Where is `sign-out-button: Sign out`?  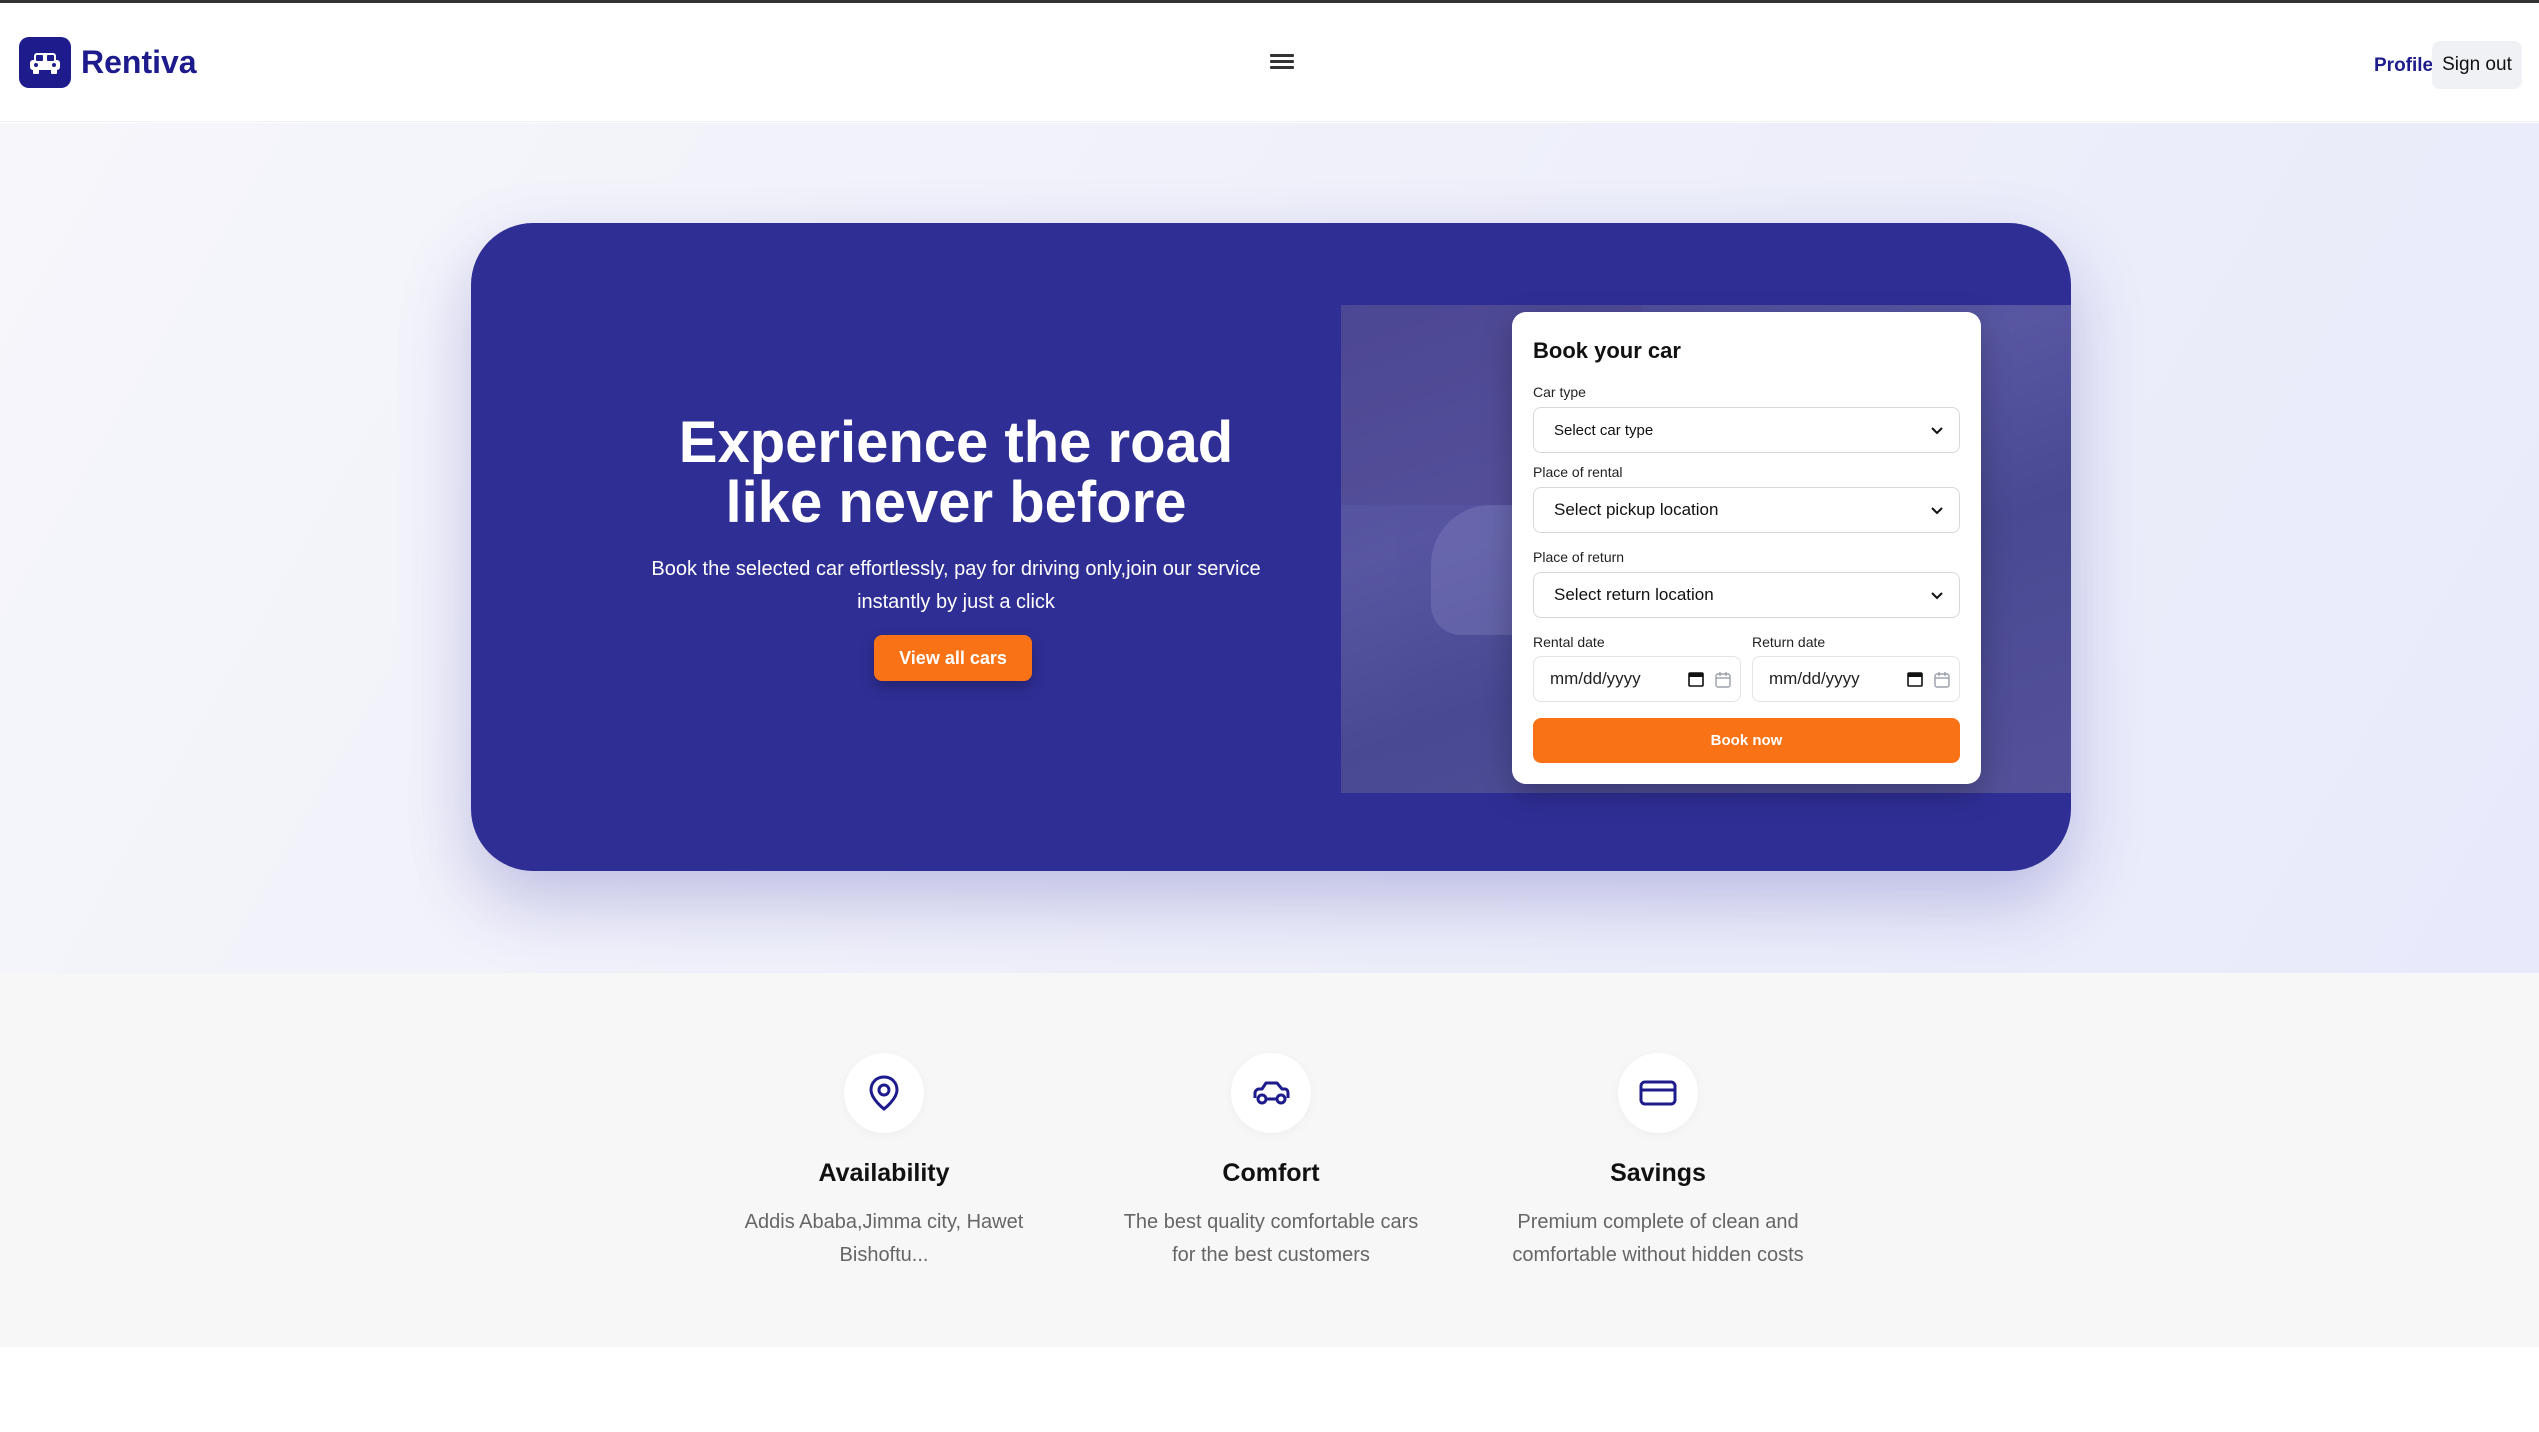
sign-out-button: Sign out is located at coordinates (2477, 65).